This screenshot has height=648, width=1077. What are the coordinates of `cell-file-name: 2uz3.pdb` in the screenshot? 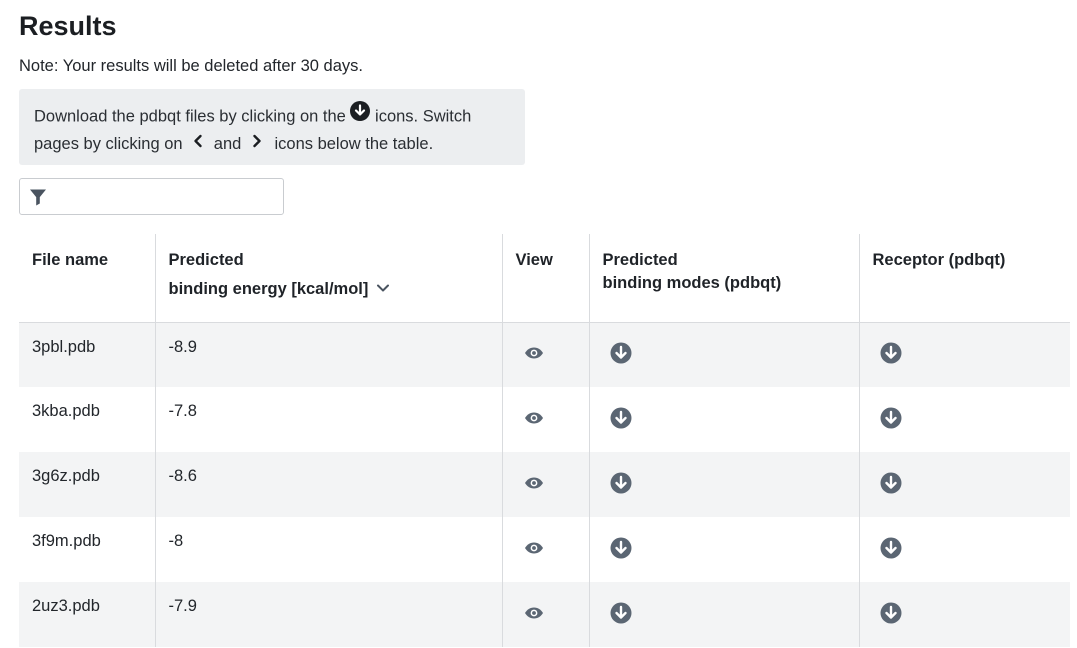 It's located at (87, 614).